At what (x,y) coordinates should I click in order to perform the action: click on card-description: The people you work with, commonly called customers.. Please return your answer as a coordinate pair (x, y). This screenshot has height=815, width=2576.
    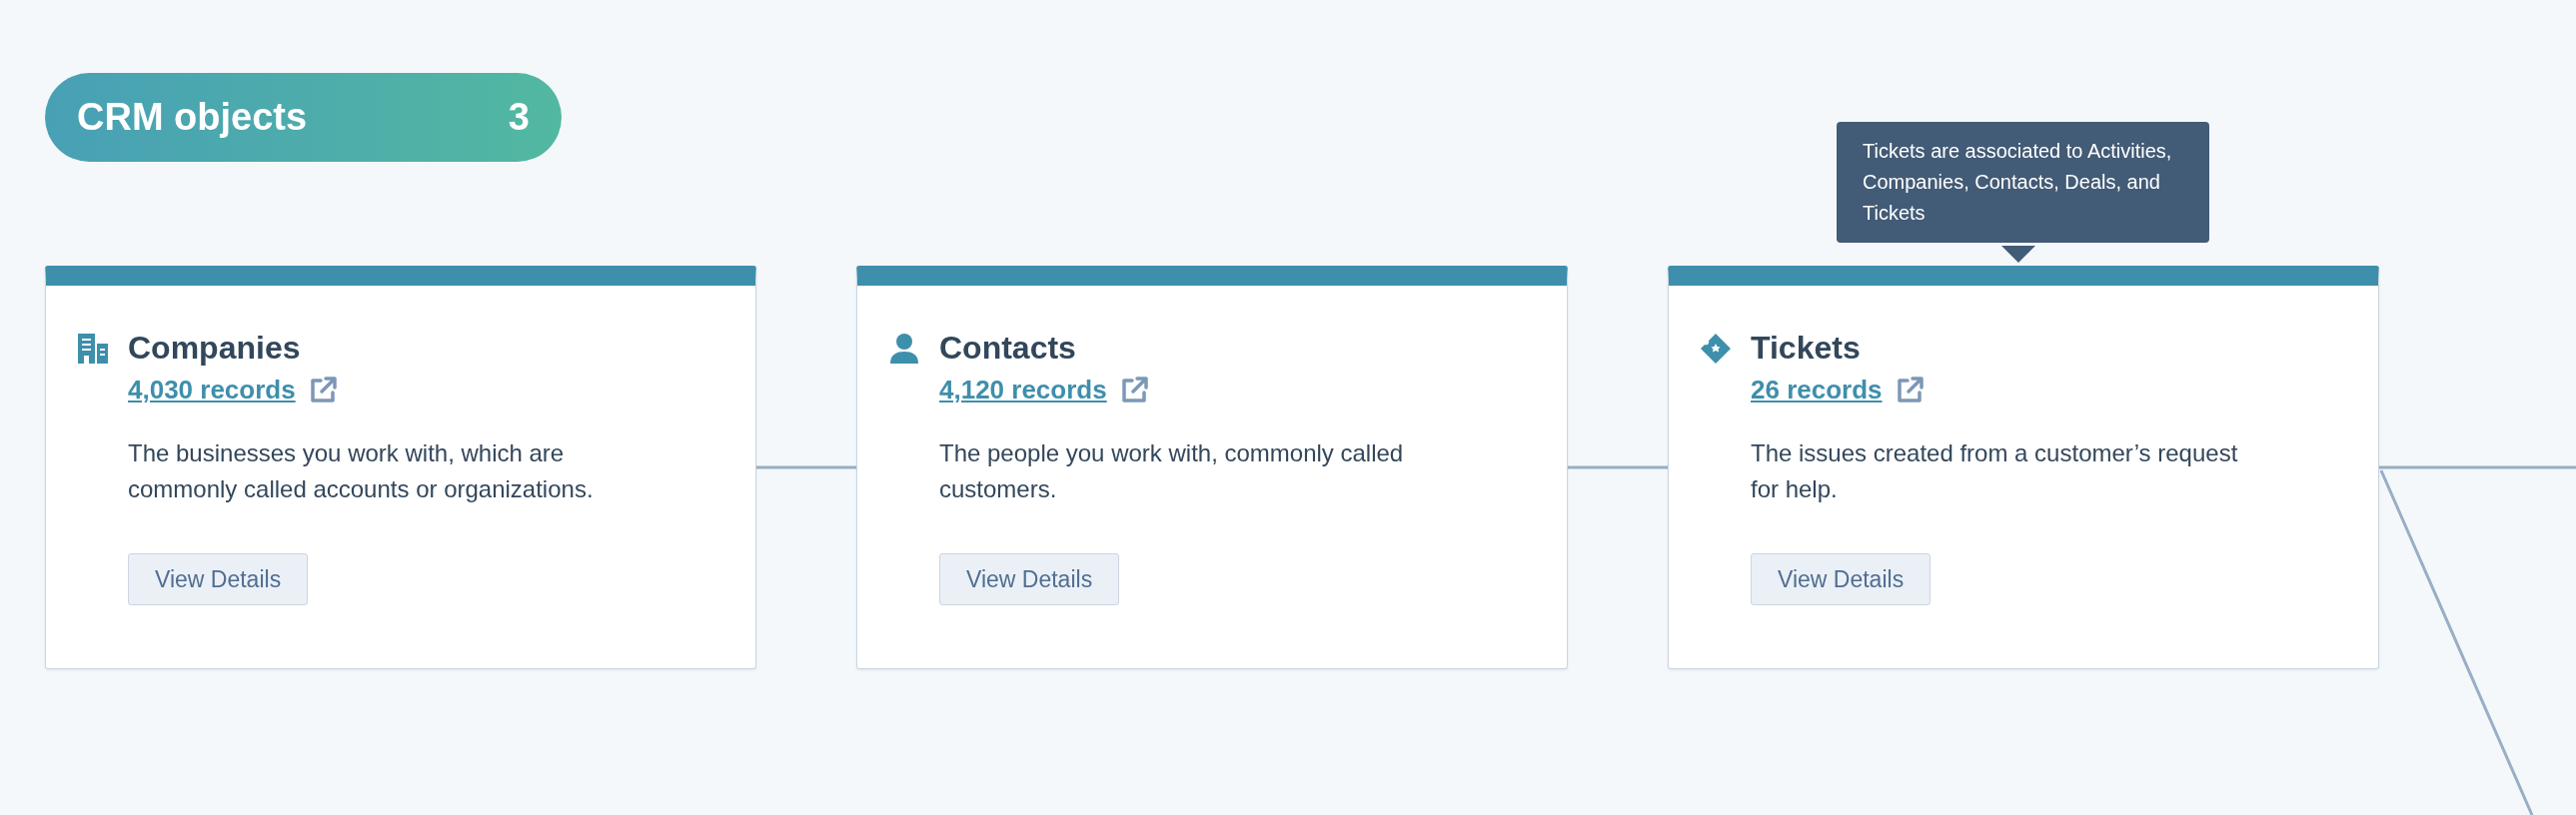
    Looking at the image, I should click on (1172, 471).